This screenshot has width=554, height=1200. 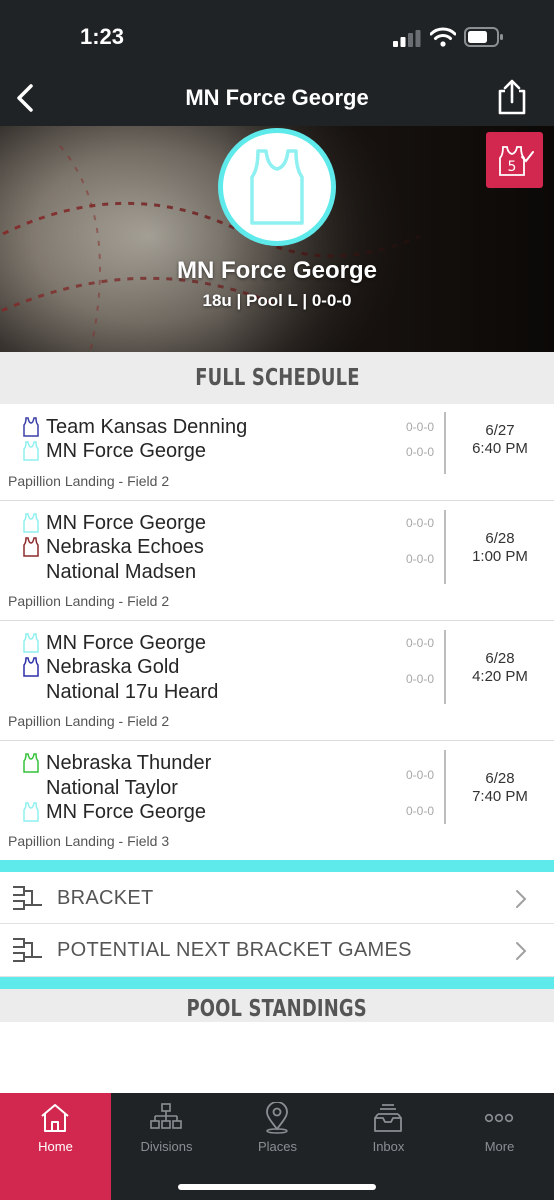 What do you see at coordinates (100, 667) in the screenshot?
I see `game-team-row: Nebraska Gold` at bounding box center [100, 667].